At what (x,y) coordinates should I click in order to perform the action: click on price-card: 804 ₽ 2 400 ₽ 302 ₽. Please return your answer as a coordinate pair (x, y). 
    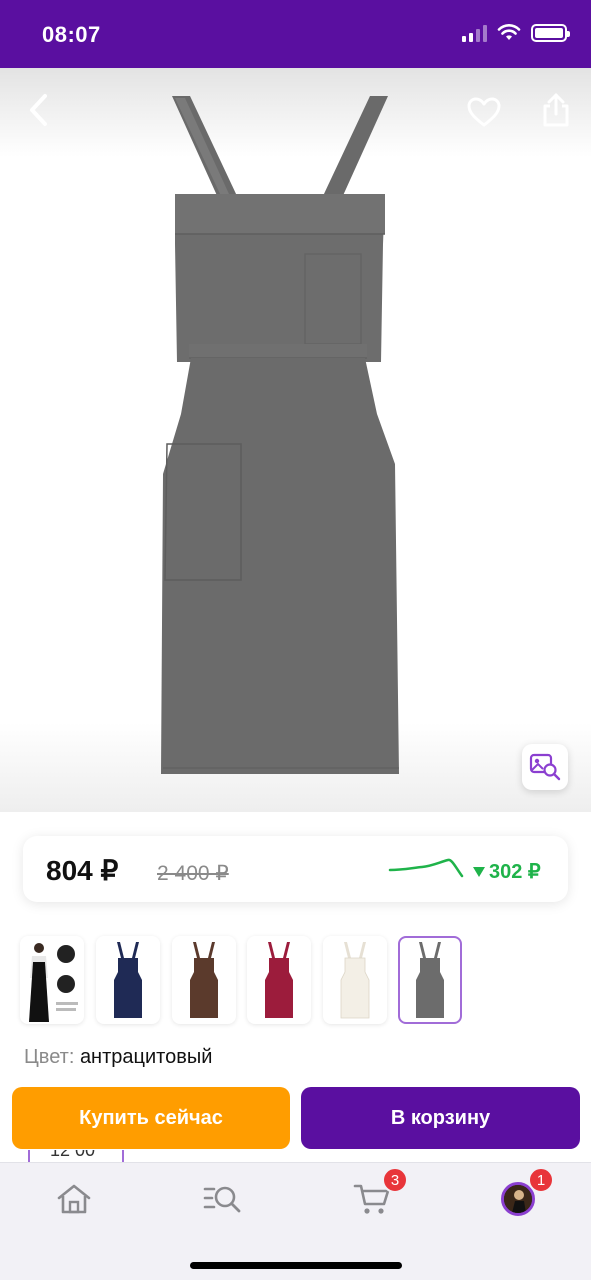
    Looking at the image, I should click on (295, 869).